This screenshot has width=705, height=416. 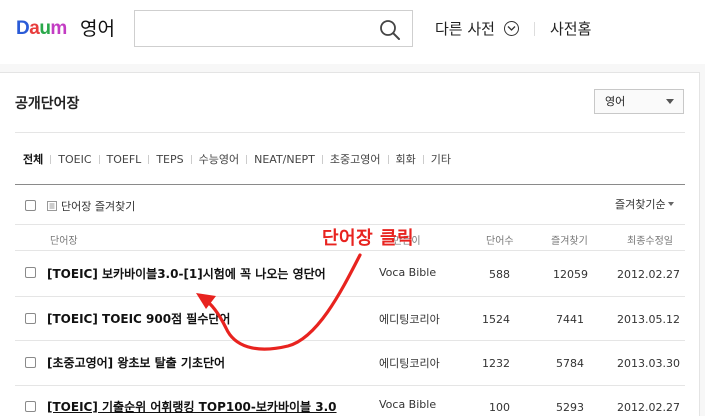 I want to click on tab-toeic: TOEIC, so click(x=74, y=159).